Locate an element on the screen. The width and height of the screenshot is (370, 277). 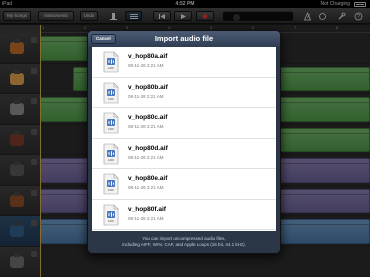
popover-header: Import audio file Cancel is located at coordinates (184, 39).